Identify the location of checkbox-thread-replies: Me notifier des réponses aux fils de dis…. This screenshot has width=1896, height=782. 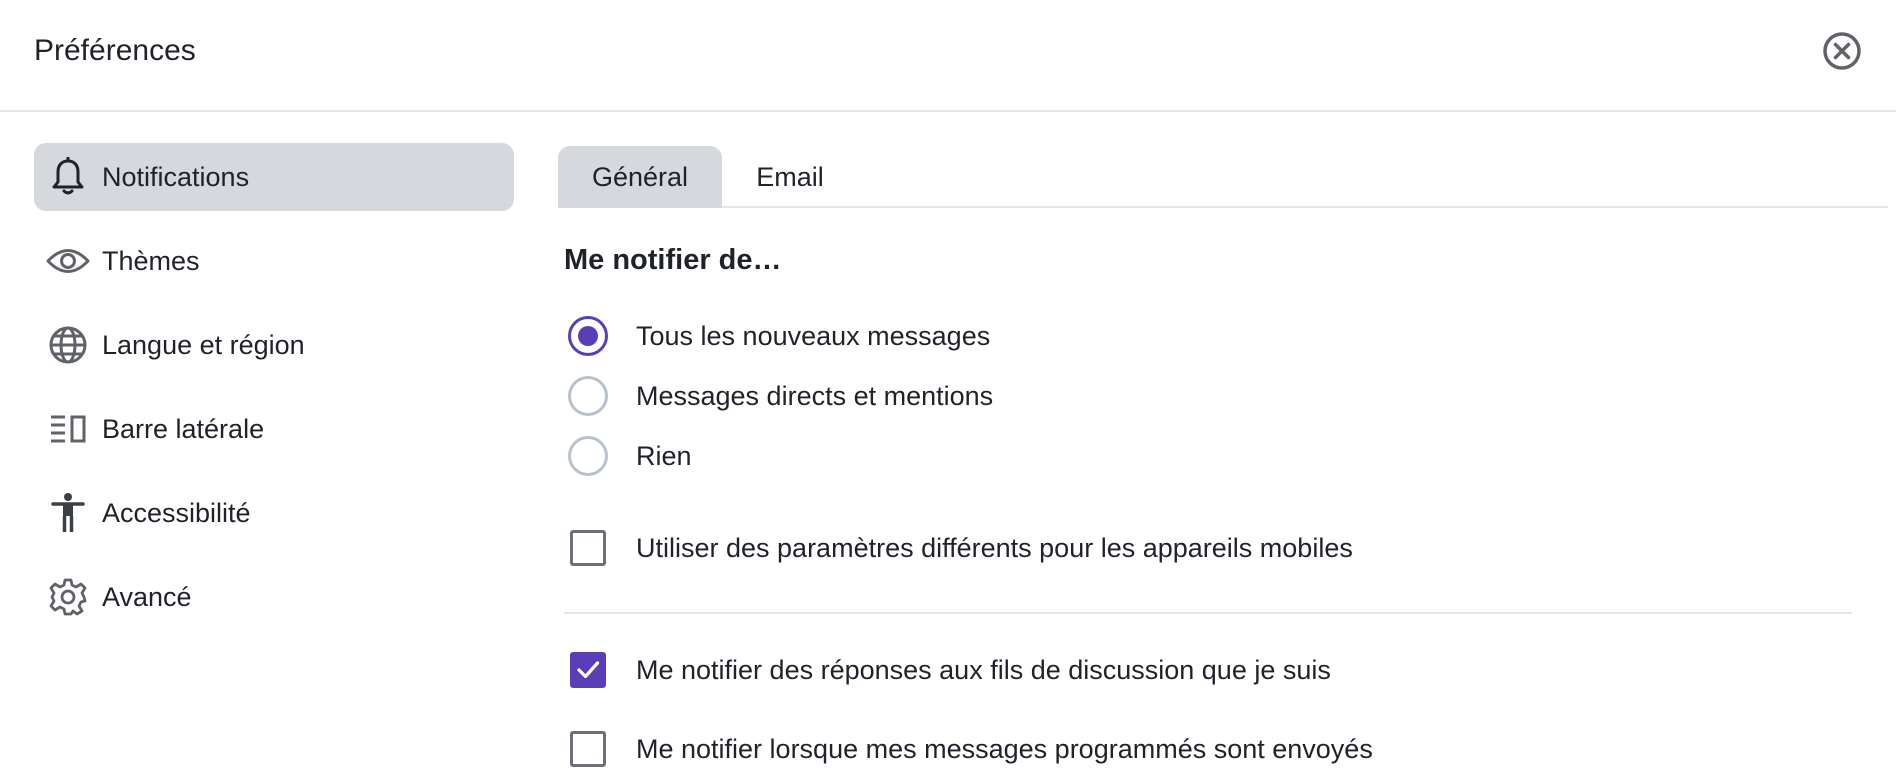
(1216, 670).